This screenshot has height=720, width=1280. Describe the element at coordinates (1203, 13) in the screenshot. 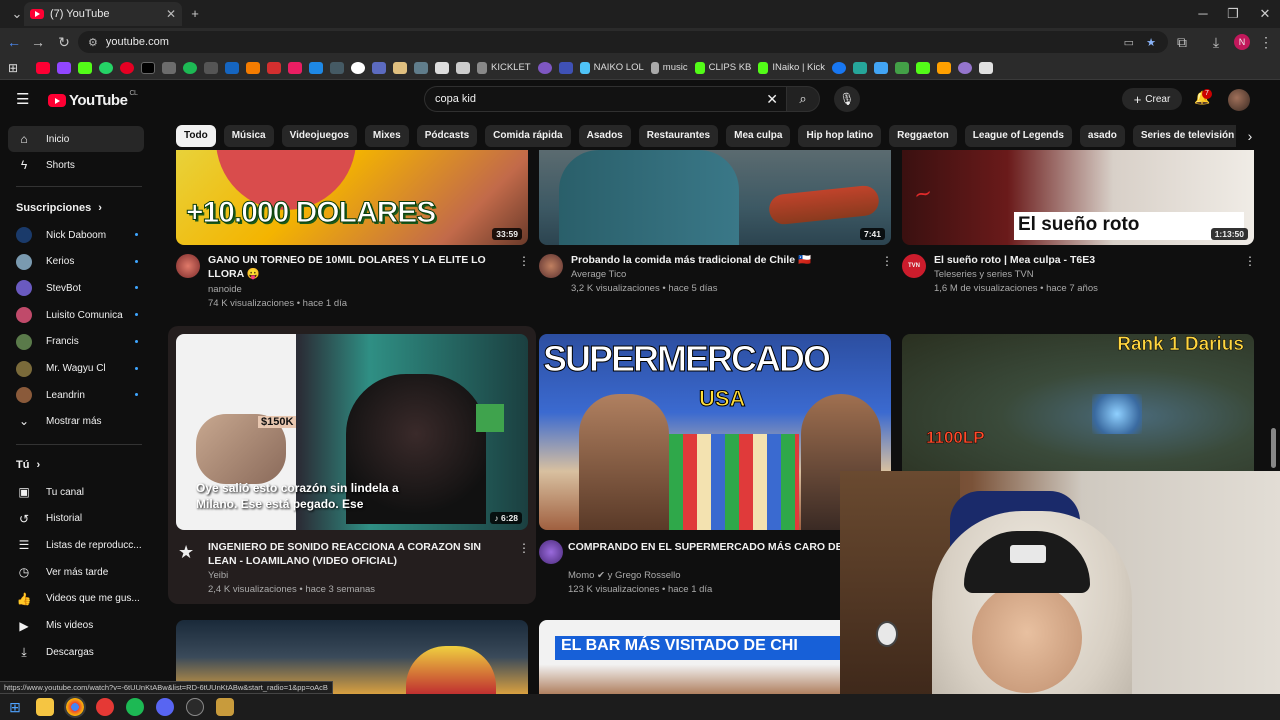

I see `minimize-icon: ─` at that location.